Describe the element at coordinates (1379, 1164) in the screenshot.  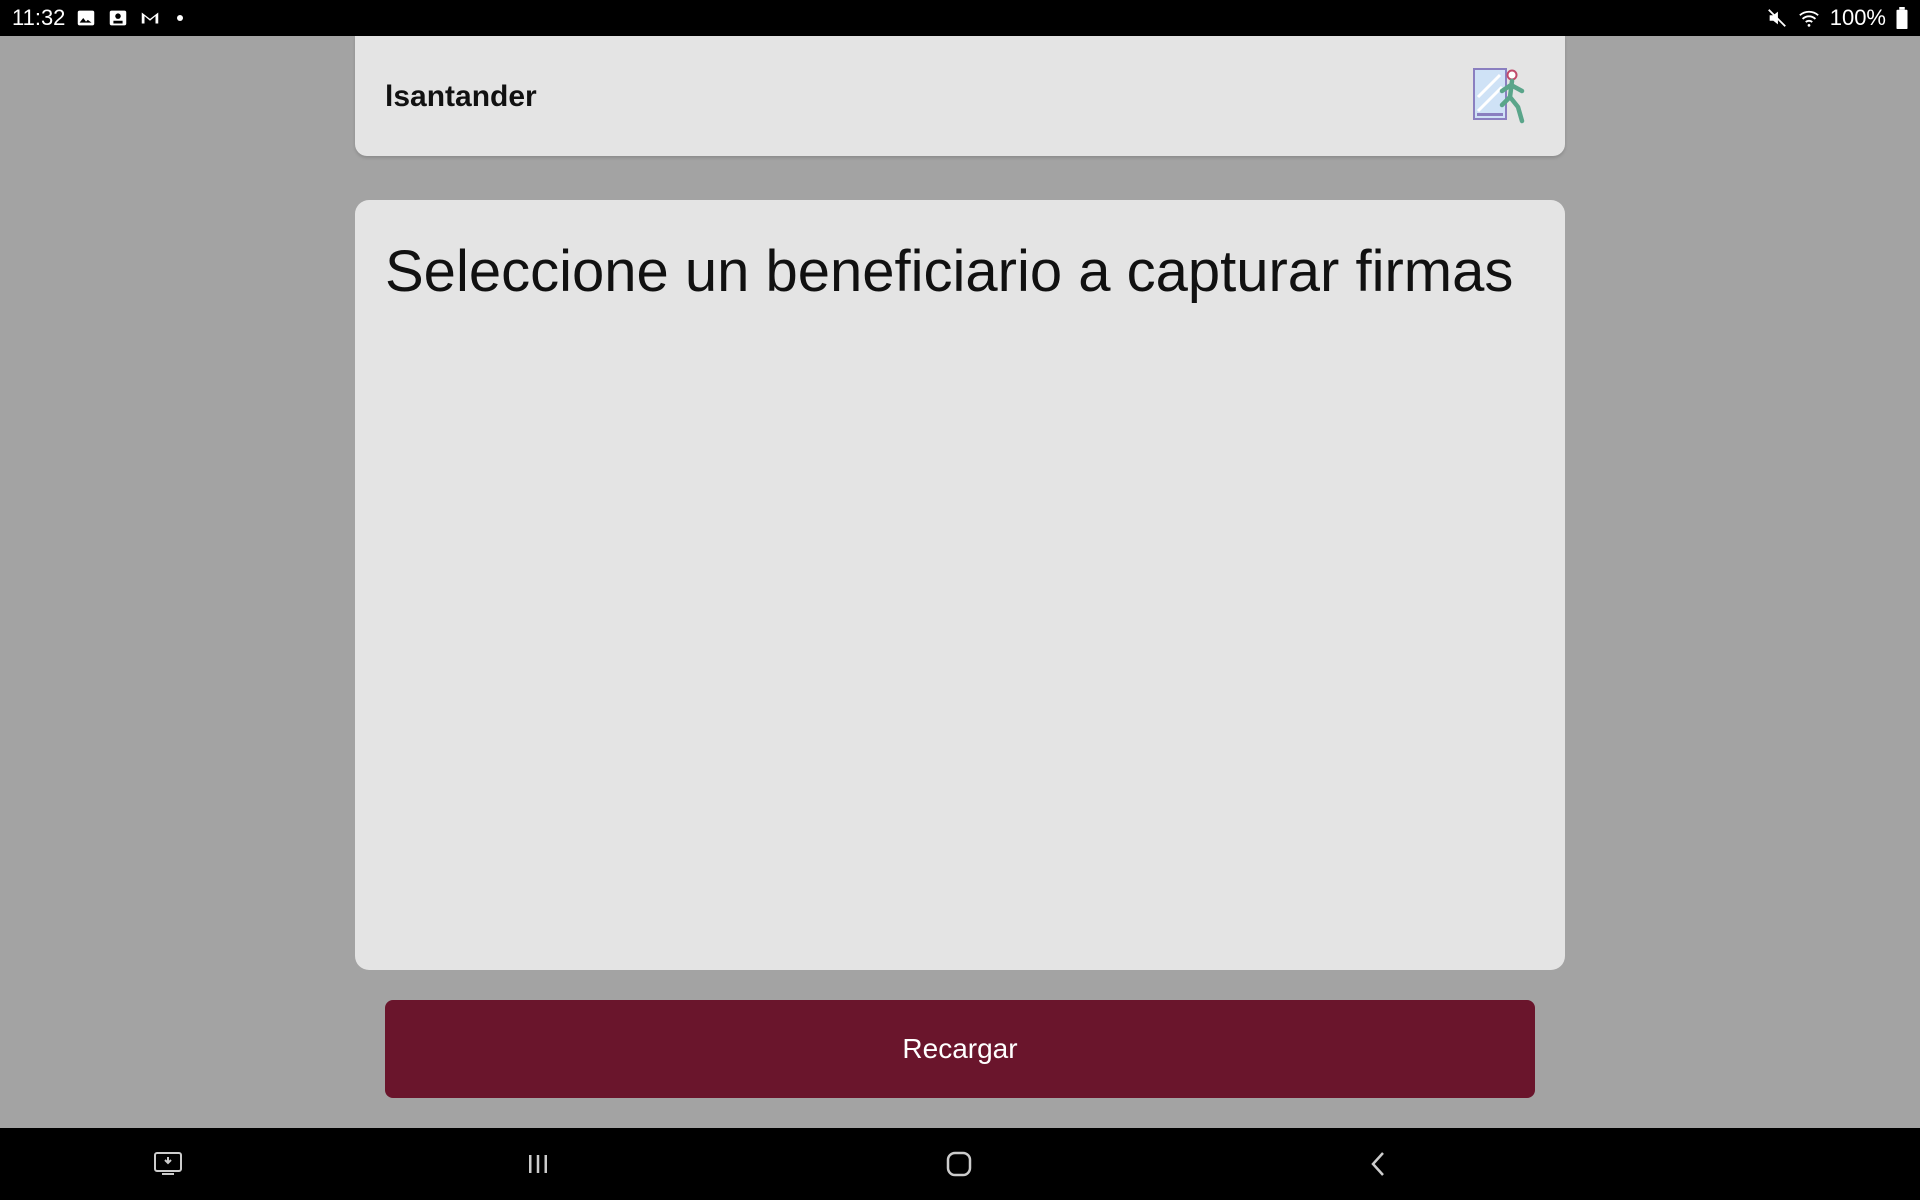
I see `back-icon` at that location.